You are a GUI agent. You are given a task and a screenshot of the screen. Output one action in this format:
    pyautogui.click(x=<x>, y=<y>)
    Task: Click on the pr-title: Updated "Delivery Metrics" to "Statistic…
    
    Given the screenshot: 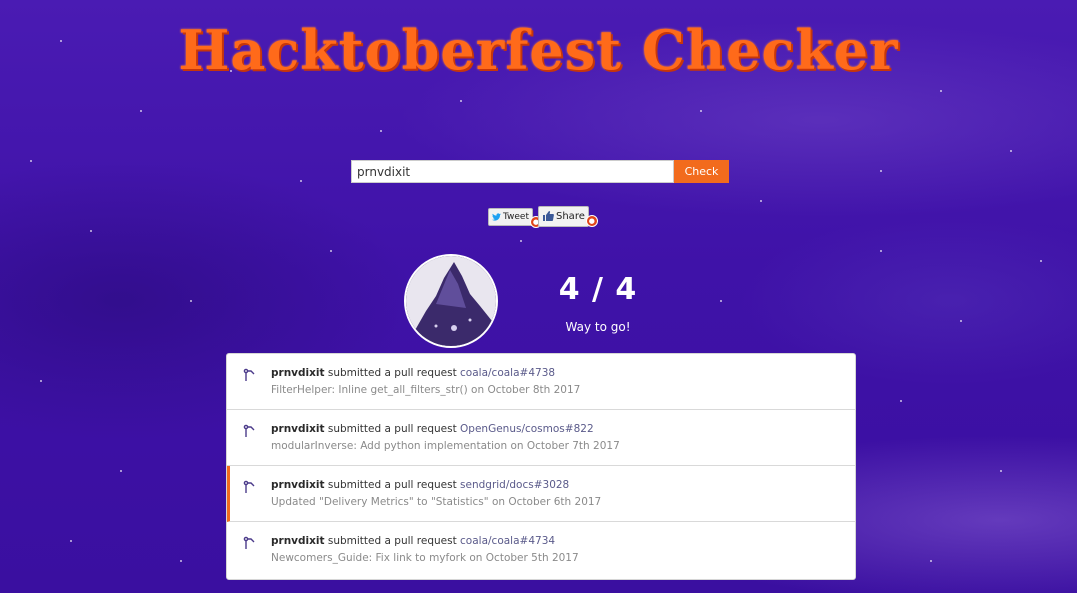 What is the action you would take?
    pyautogui.click(x=380, y=502)
    